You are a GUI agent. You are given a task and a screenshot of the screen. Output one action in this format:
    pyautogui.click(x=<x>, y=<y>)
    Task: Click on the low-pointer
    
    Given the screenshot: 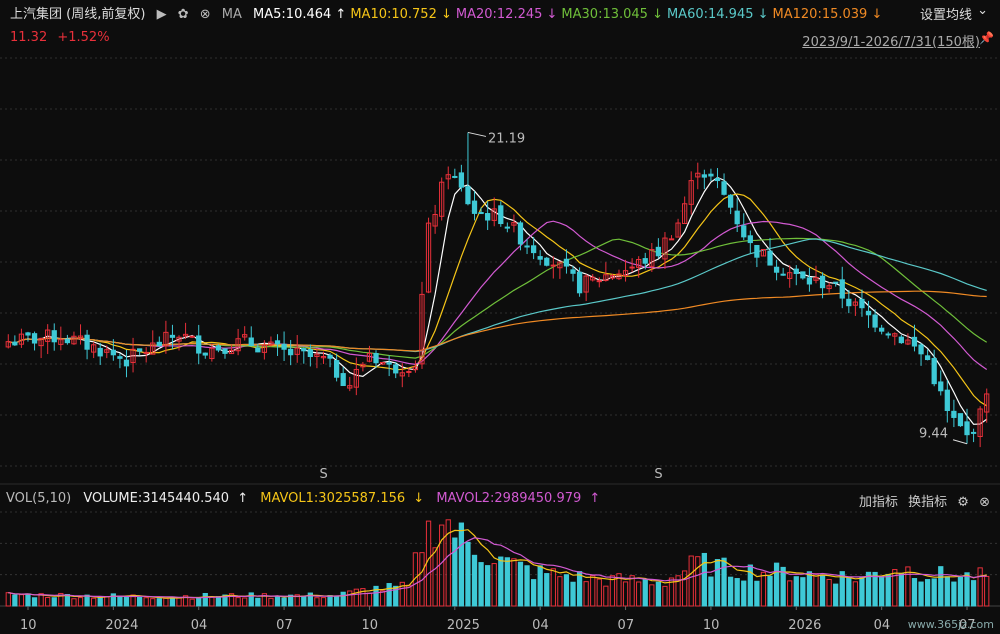 What is the action you would take?
    pyautogui.click(x=960, y=442)
    